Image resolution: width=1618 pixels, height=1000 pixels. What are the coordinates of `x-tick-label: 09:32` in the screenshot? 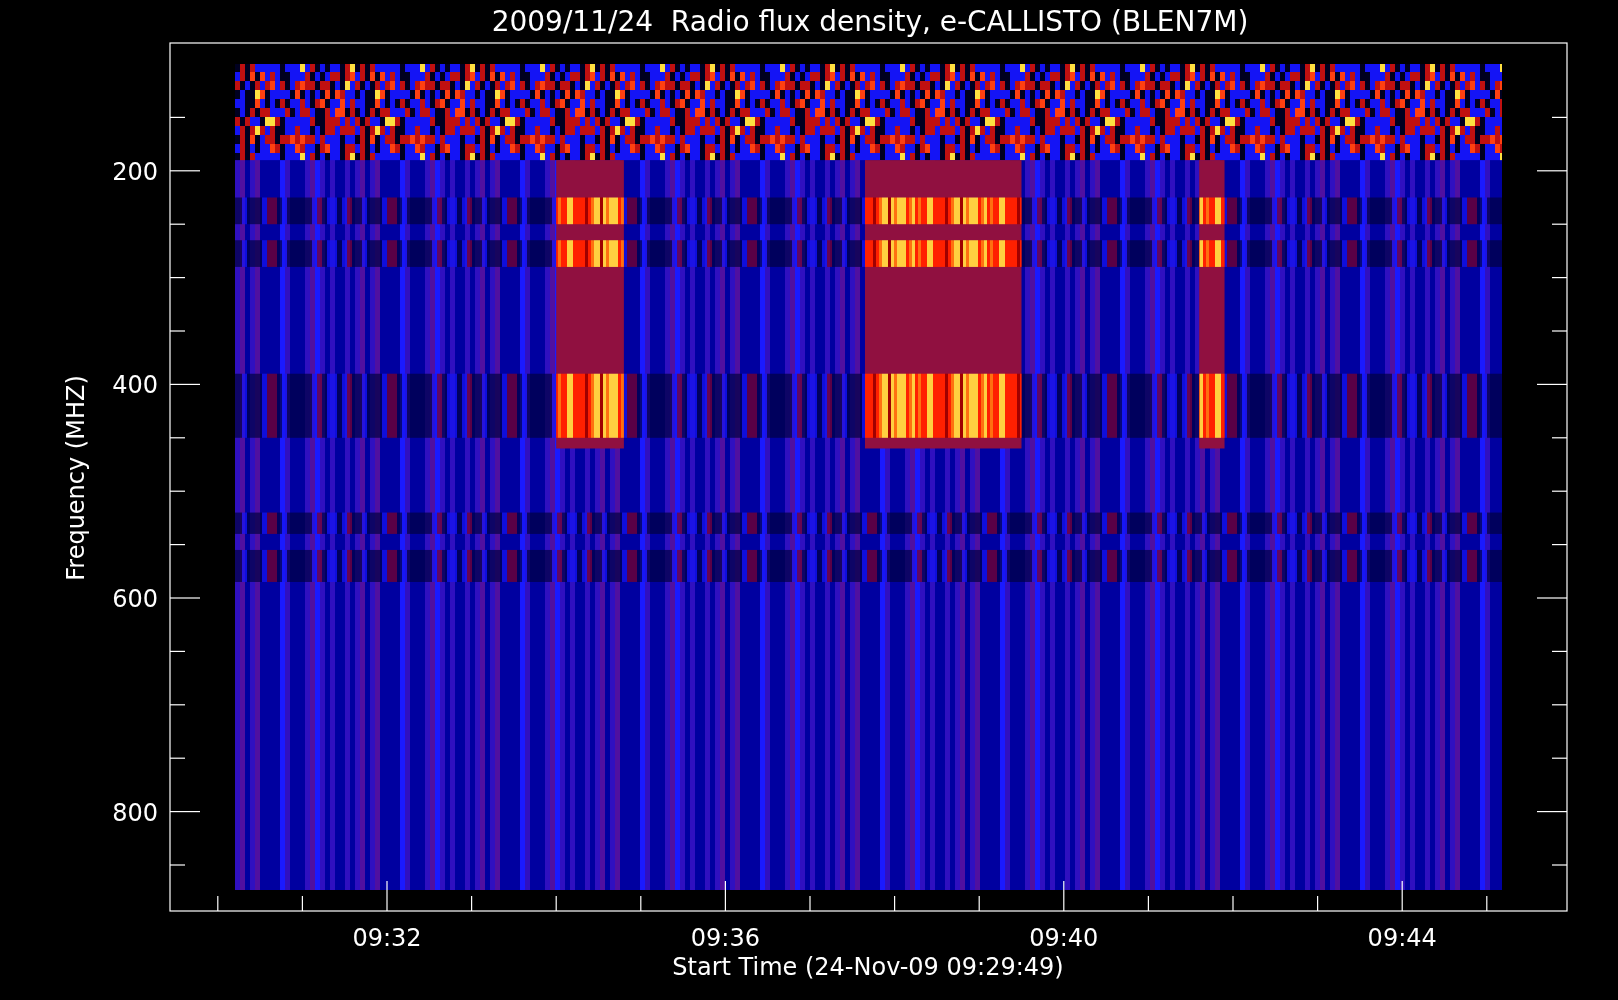 It's located at (387, 938).